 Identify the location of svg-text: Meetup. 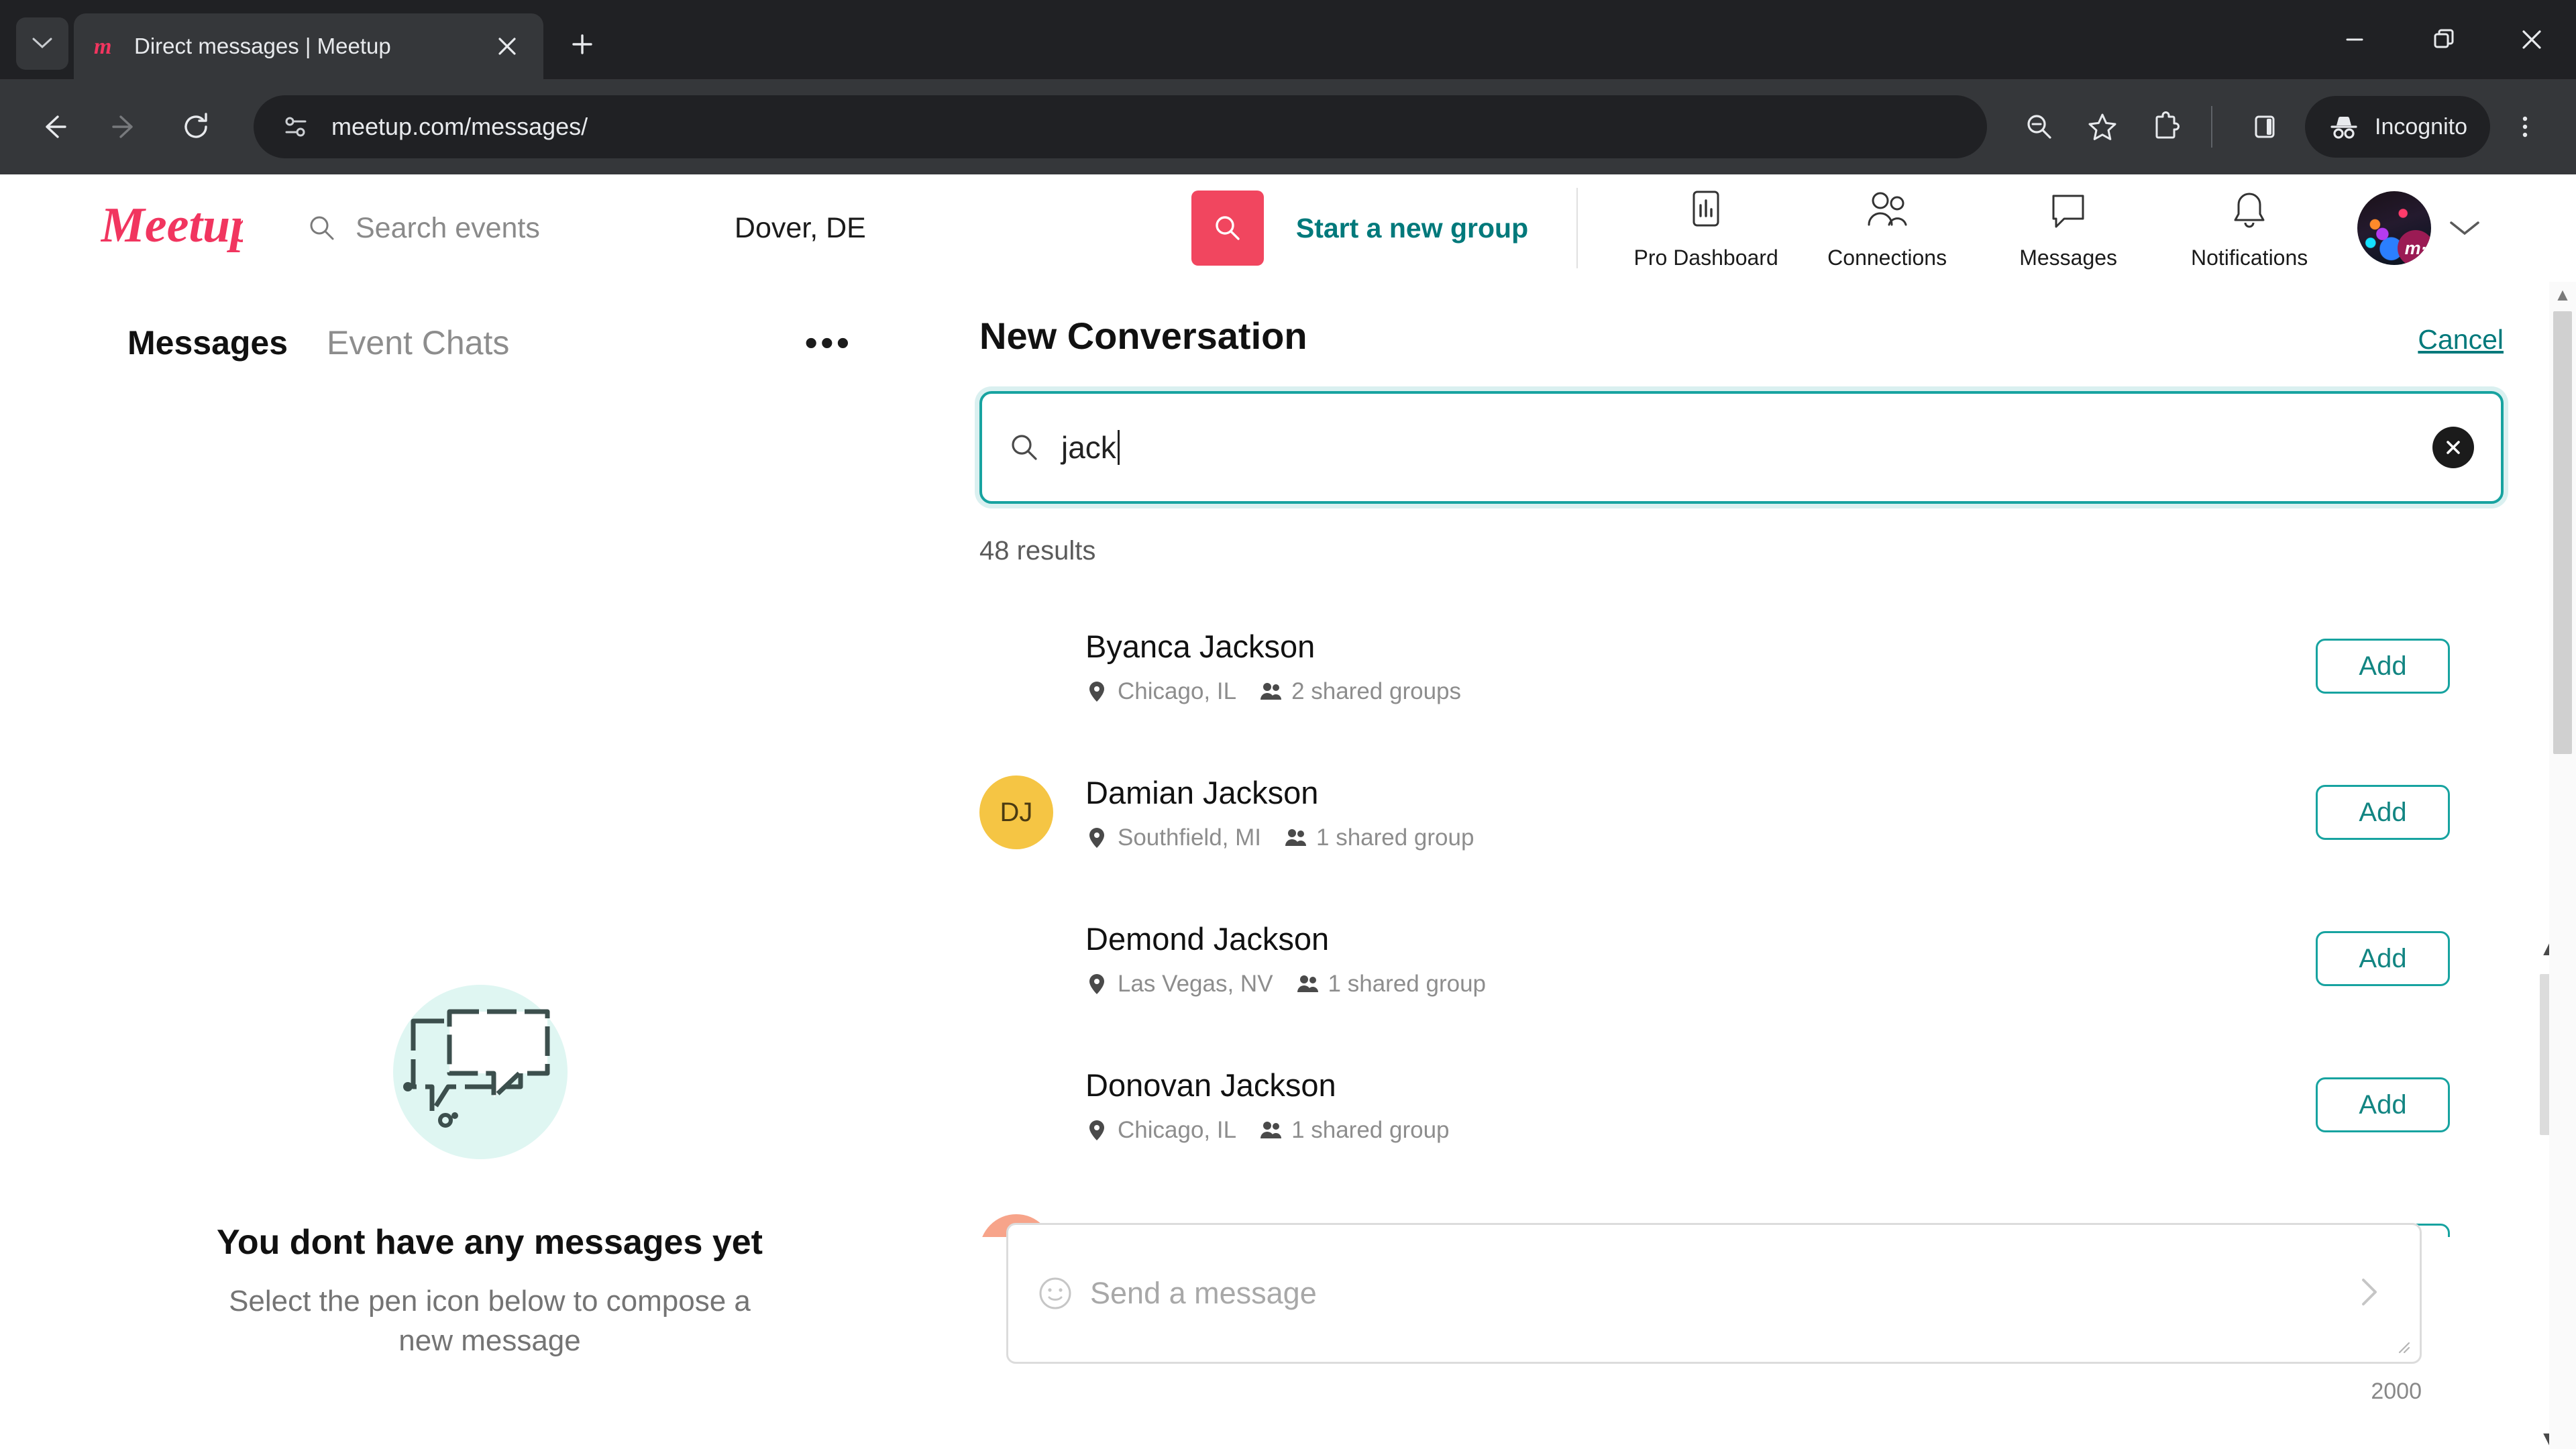
(172, 225).